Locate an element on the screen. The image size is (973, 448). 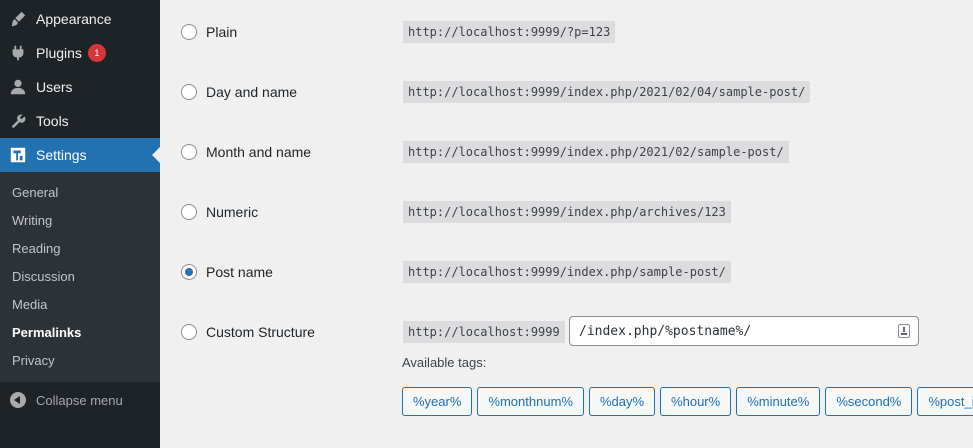
menu-item-plugins: Plugins 1 is located at coordinates (80, 53).